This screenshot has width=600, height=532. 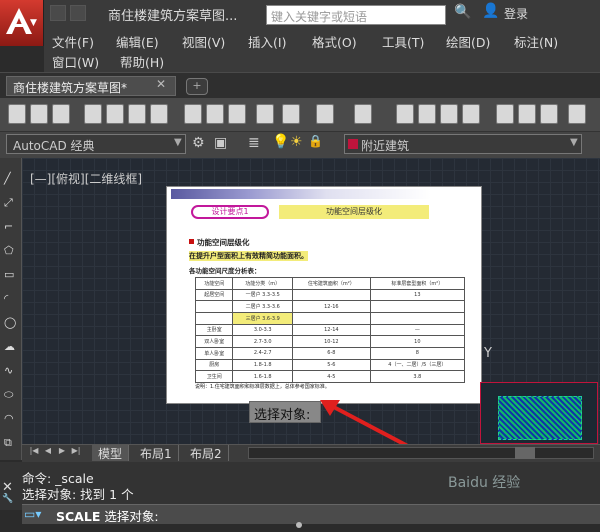 What do you see at coordinates (78, 13) in the screenshot?
I see `quick-open-icon` at bounding box center [78, 13].